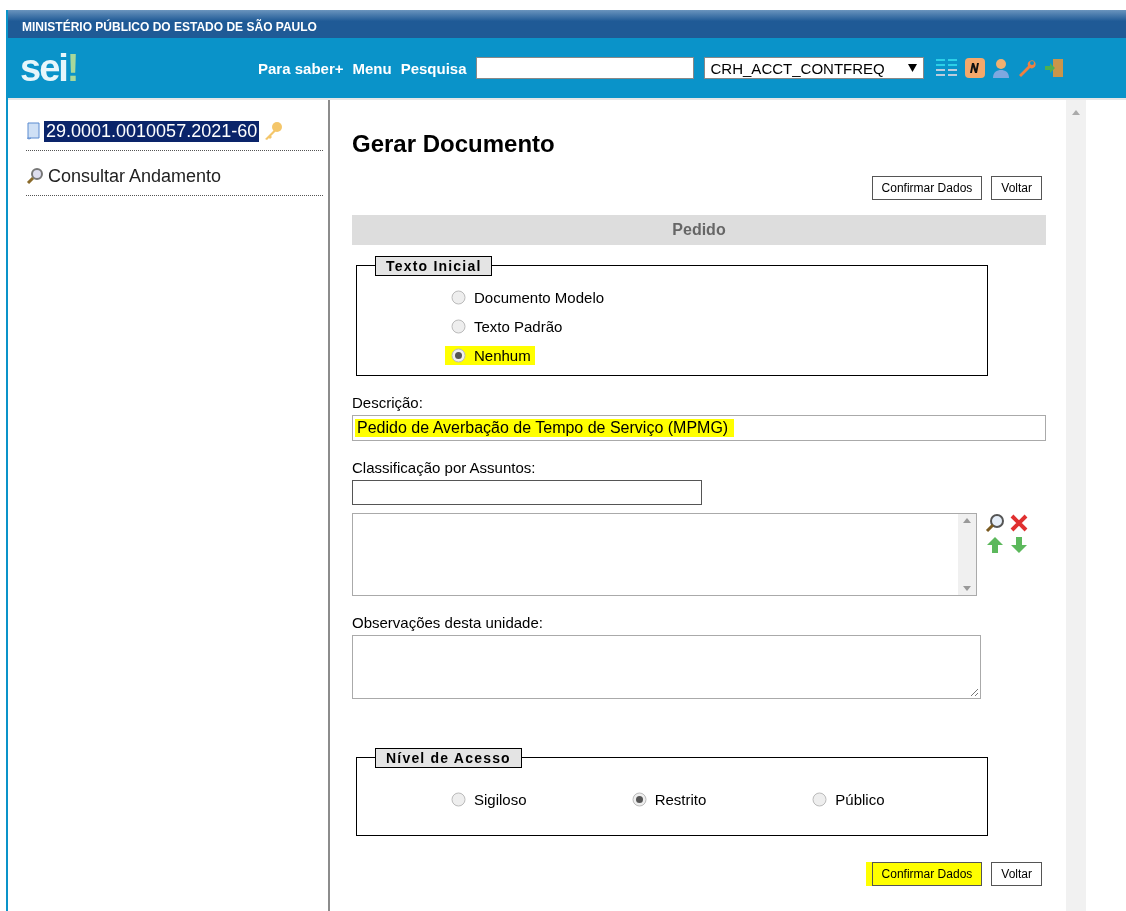 The width and height of the screenshot is (1126, 911). I want to click on notes-icon, so click(974, 68).